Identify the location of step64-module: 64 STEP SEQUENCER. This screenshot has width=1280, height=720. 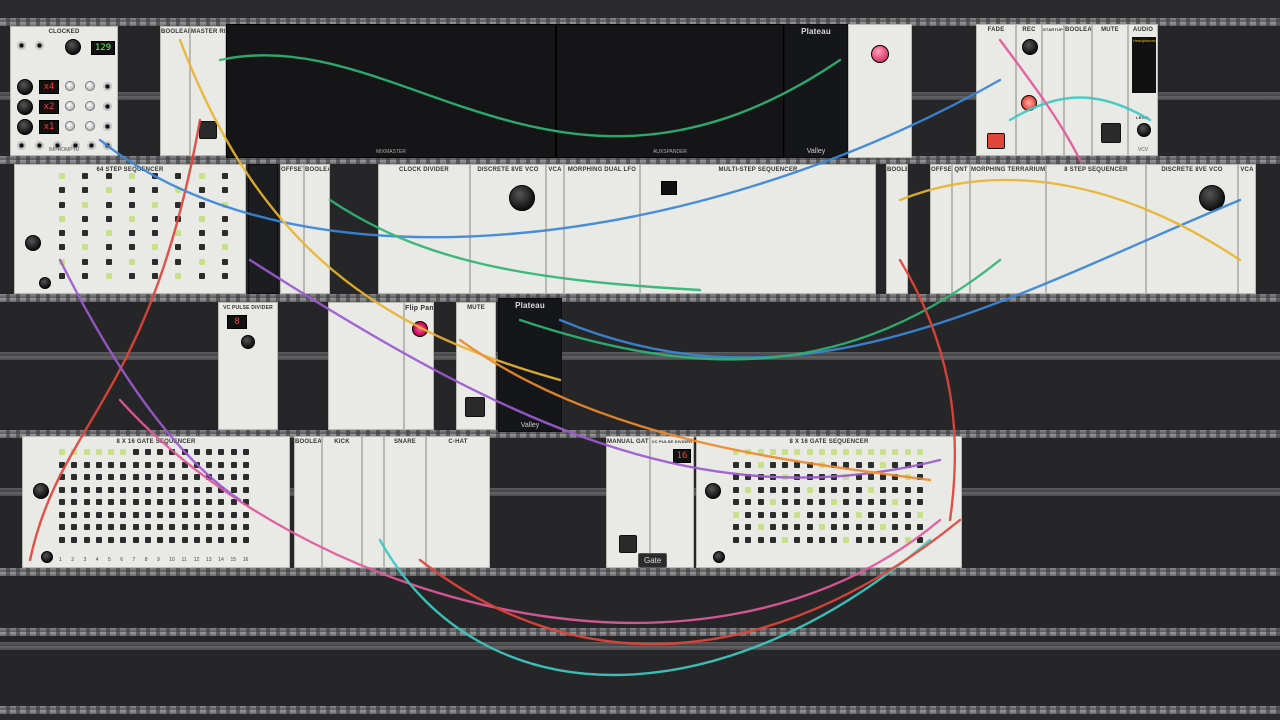
(130, 229).